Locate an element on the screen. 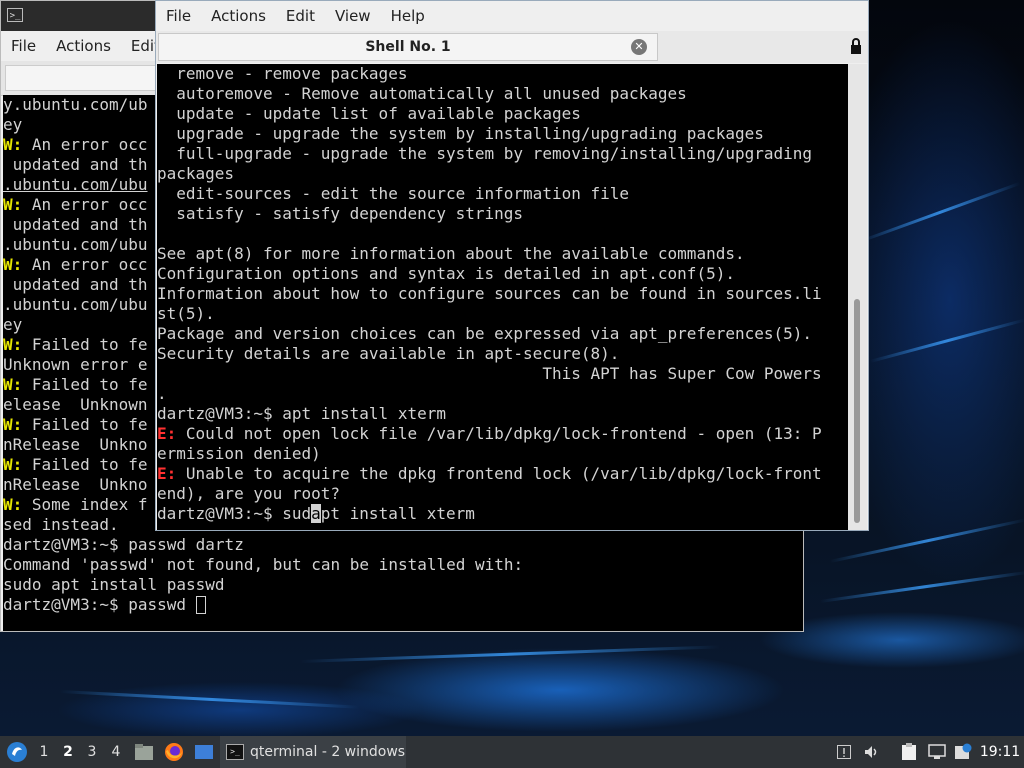 This screenshot has width=1024, height=768. lock-icon is located at coordinates (856, 46).